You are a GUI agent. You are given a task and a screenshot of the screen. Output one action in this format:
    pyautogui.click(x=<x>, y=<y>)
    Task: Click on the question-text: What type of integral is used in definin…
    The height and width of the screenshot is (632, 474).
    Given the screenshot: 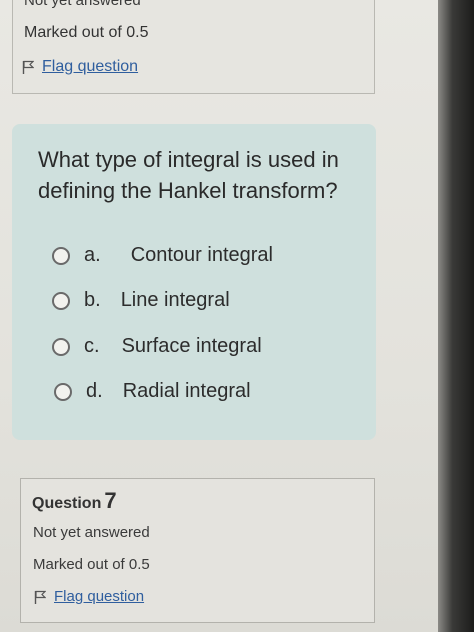 What is the action you would take?
    pyautogui.click(x=188, y=175)
    